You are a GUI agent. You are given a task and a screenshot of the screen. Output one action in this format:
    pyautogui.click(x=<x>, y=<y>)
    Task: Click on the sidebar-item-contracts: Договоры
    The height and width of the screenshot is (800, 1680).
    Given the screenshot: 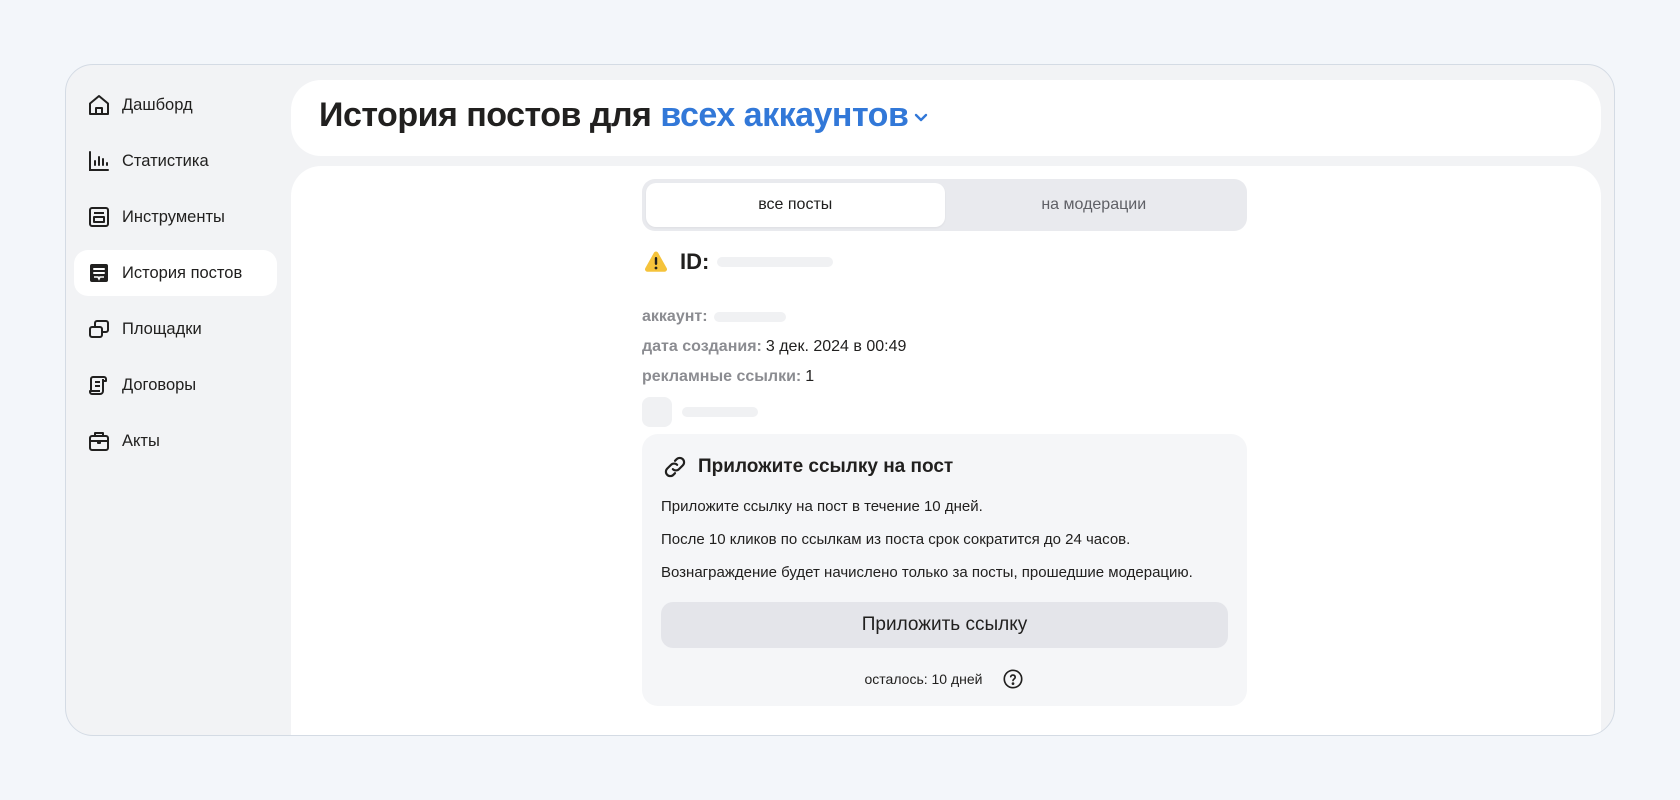 What is the action you would take?
    pyautogui.click(x=175, y=385)
    